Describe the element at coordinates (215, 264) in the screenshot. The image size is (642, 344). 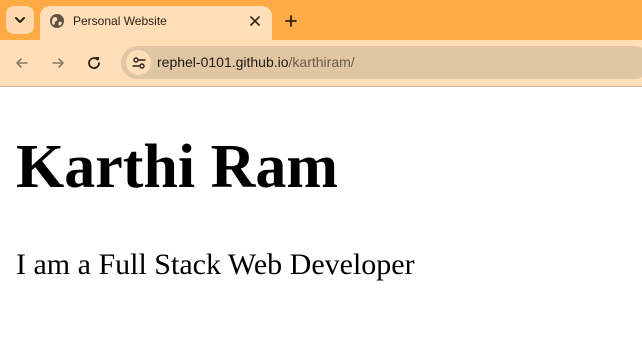
I see `page-subtitle: I am a Full Stack Web Developer` at that location.